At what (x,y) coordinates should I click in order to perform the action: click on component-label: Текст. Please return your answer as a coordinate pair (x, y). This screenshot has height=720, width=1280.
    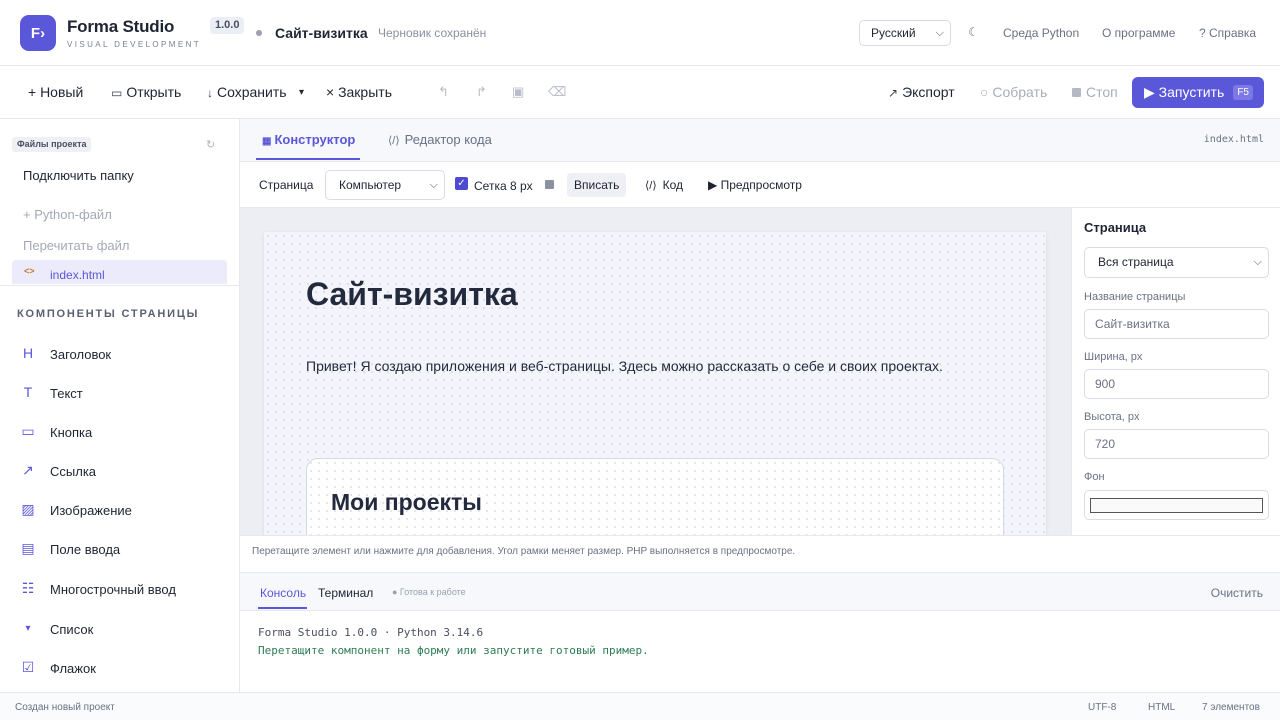
    Looking at the image, I should click on (66, 393).